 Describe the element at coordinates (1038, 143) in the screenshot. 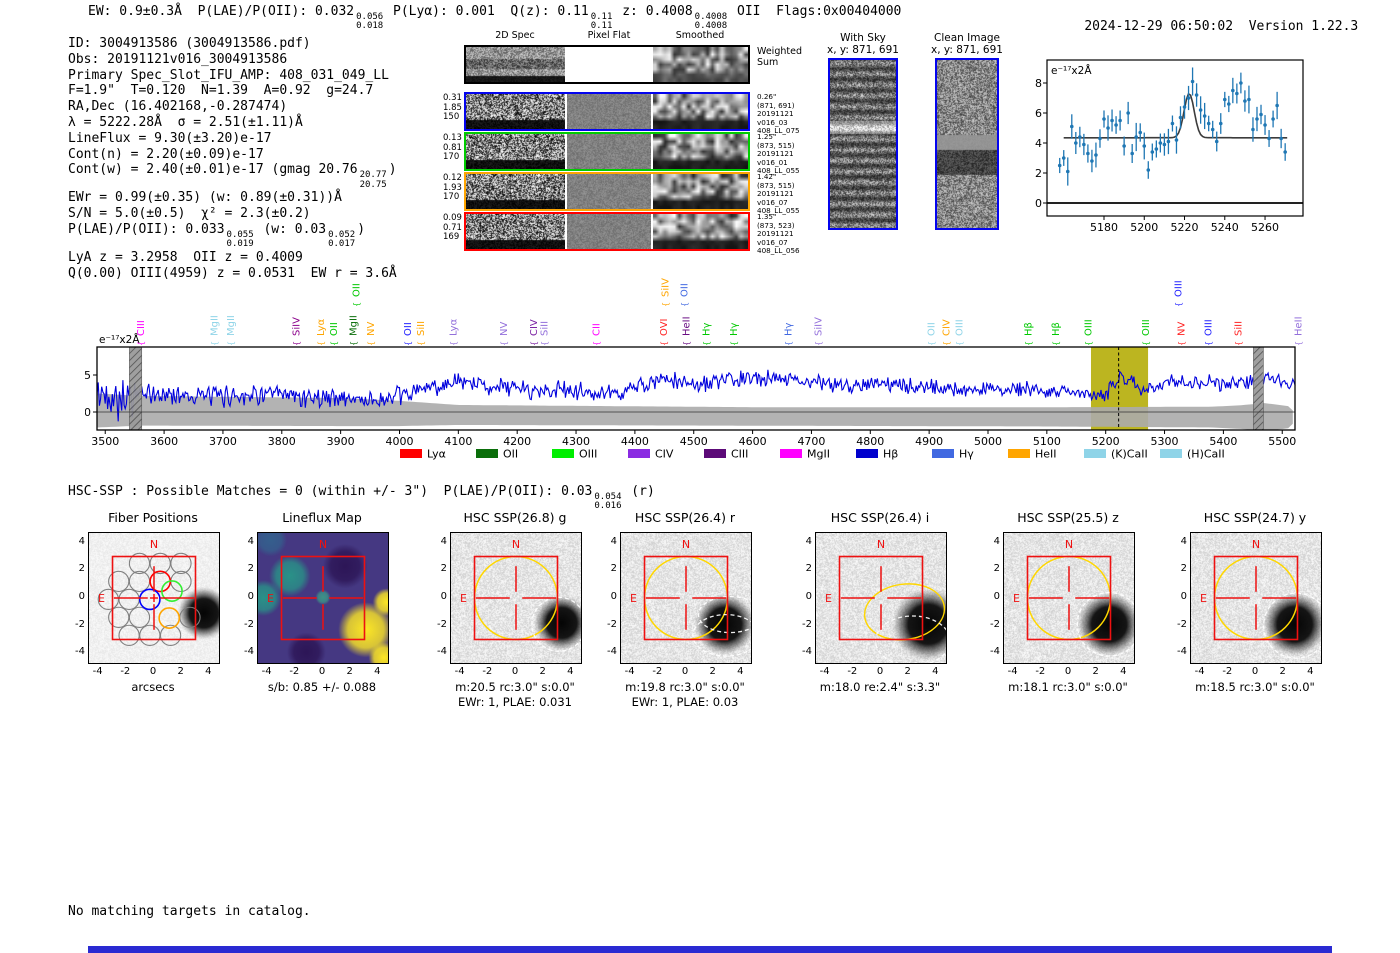

I see `svg-text: 4` at that location.